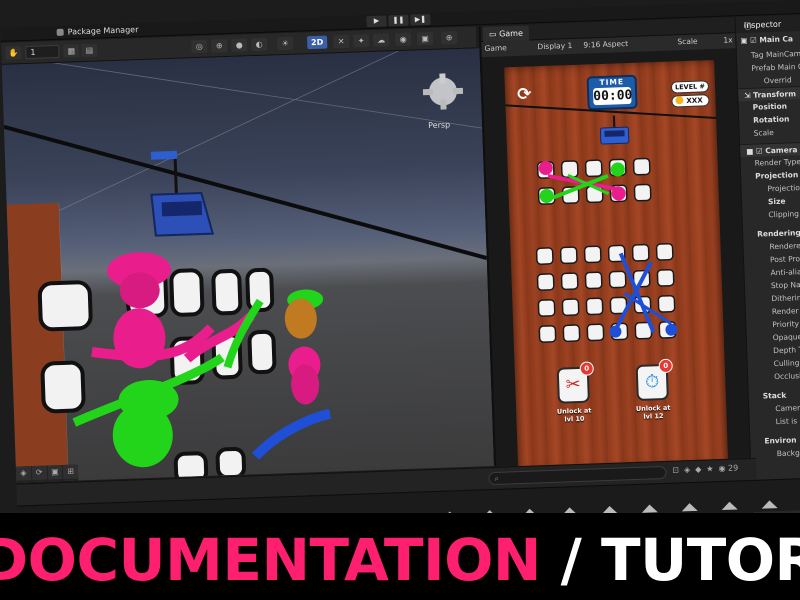  Describe the element at coordinates (37, 342) in the screenshot. I see `wood-panel` at that location.